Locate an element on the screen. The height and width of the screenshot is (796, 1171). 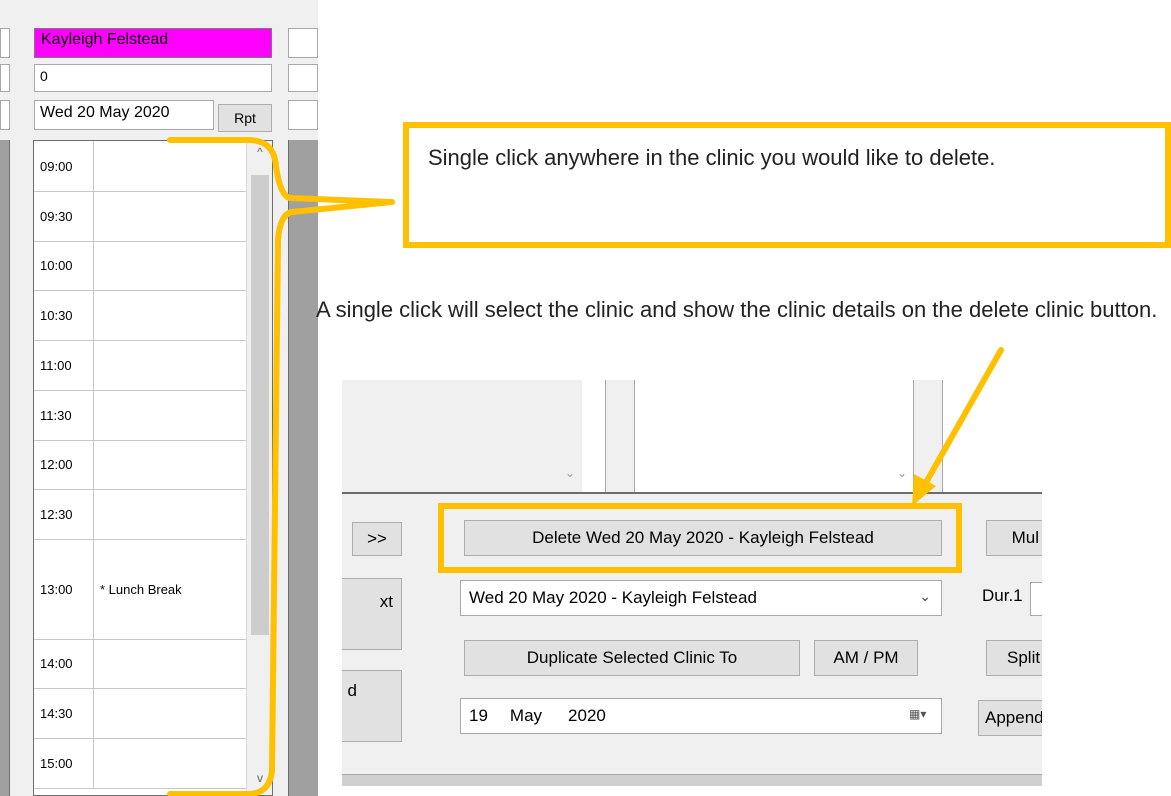
arrow-head-icon is located at coordinates (924, 490).